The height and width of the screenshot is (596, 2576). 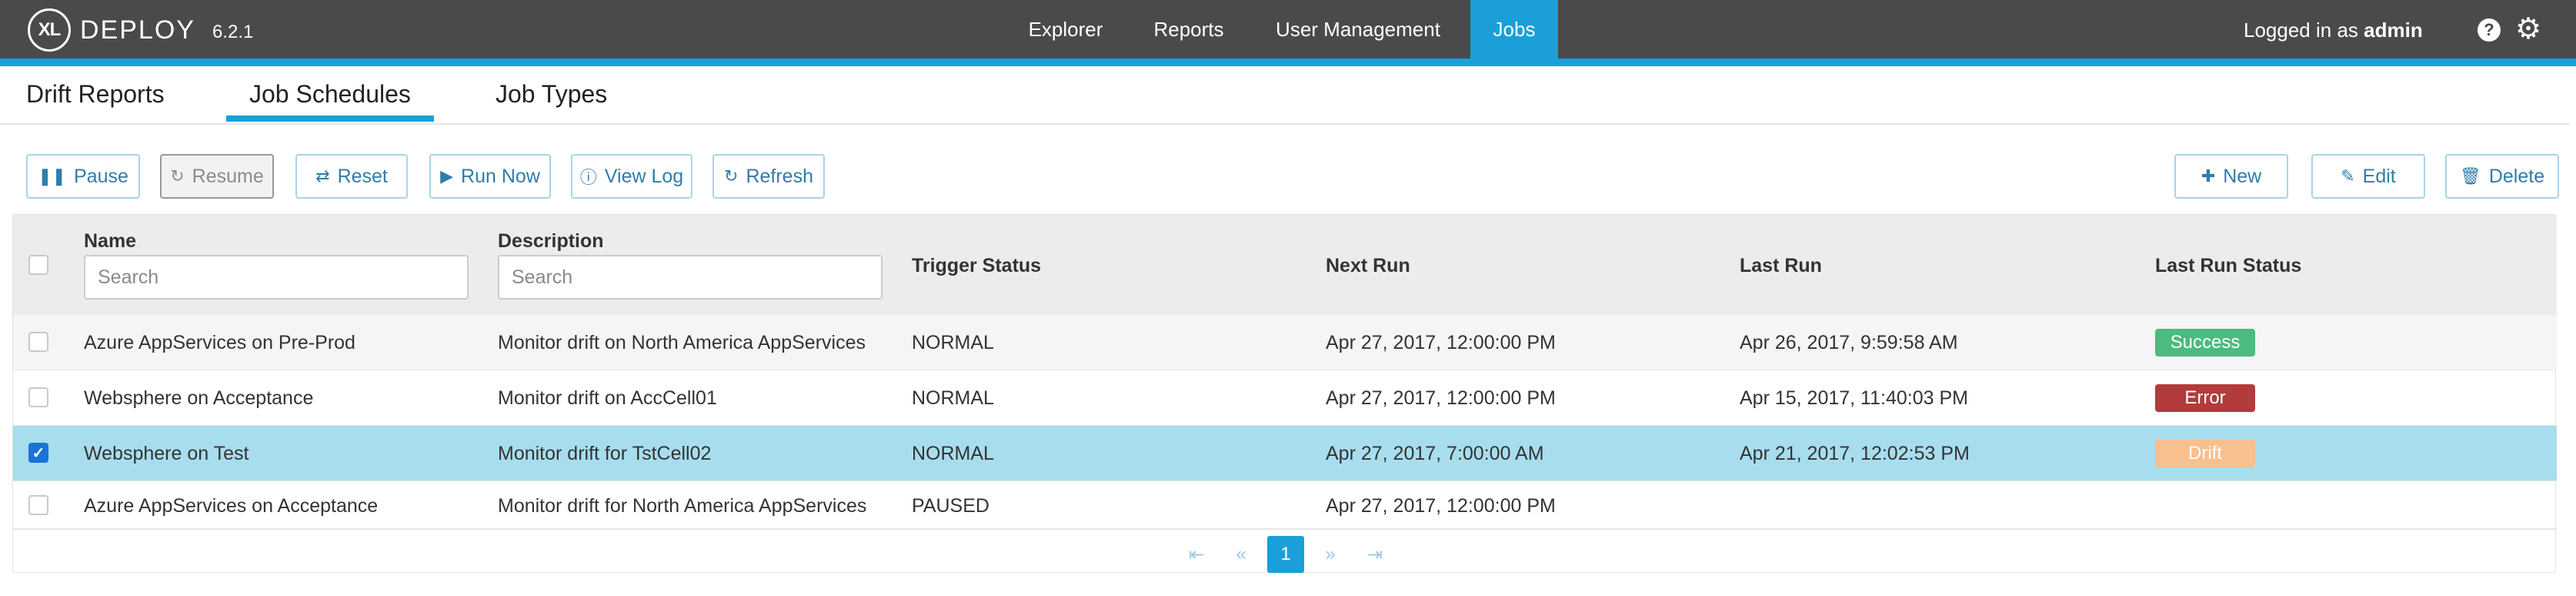 I want to click on nav-explorer: Explorer, so click(x=1066, y=30).